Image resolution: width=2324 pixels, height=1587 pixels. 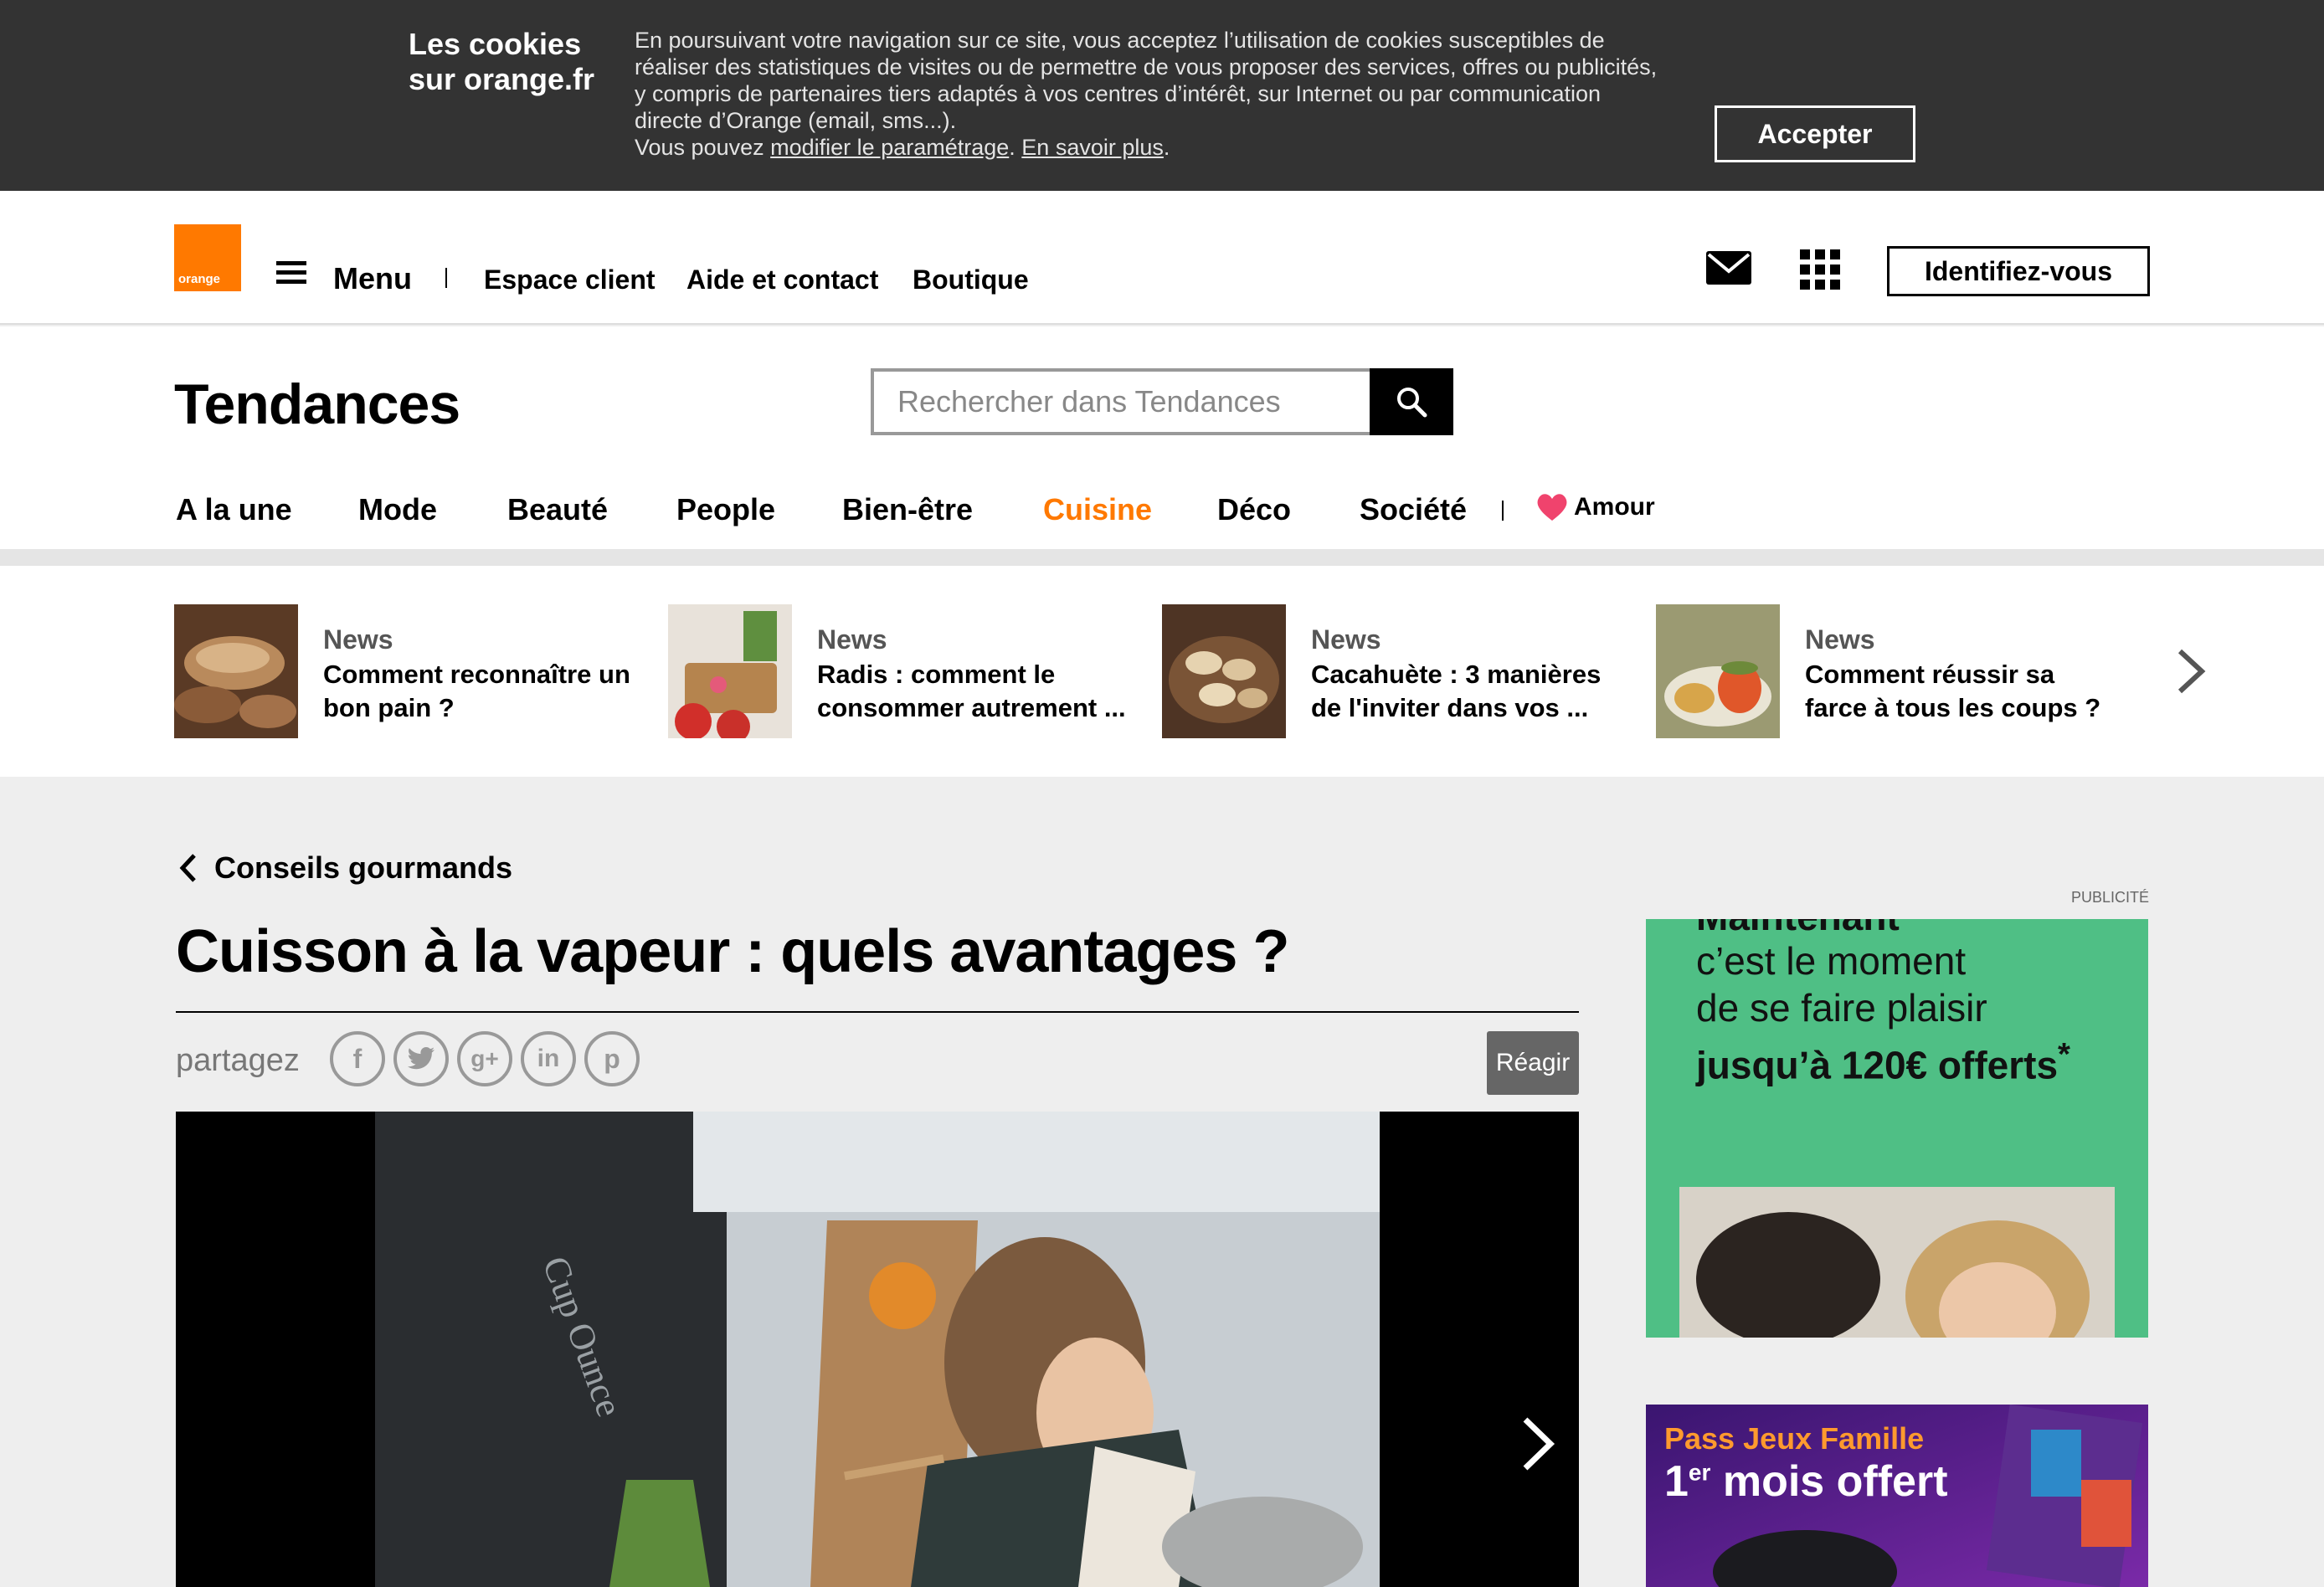 I want to click on news-card: News Comment reconnaître un bon pain ?, so click(x=408, y=671).